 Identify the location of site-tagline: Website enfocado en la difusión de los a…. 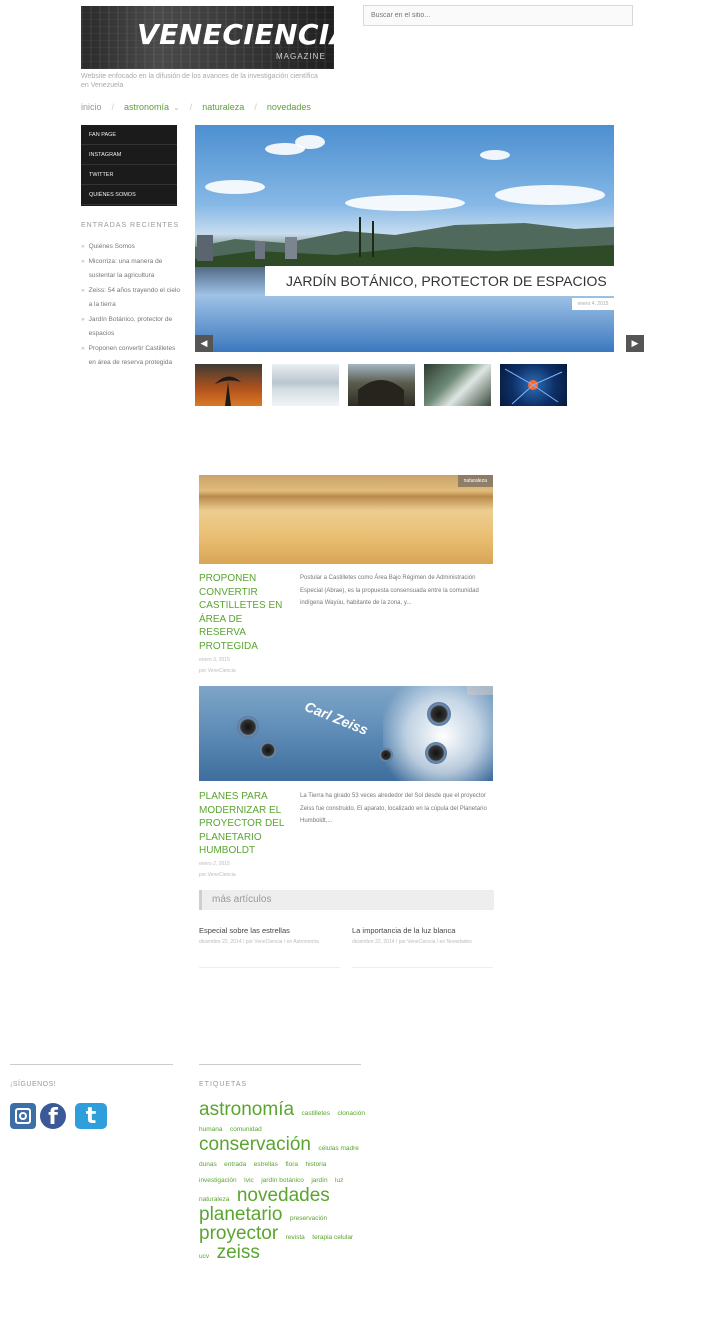
(199, 81).